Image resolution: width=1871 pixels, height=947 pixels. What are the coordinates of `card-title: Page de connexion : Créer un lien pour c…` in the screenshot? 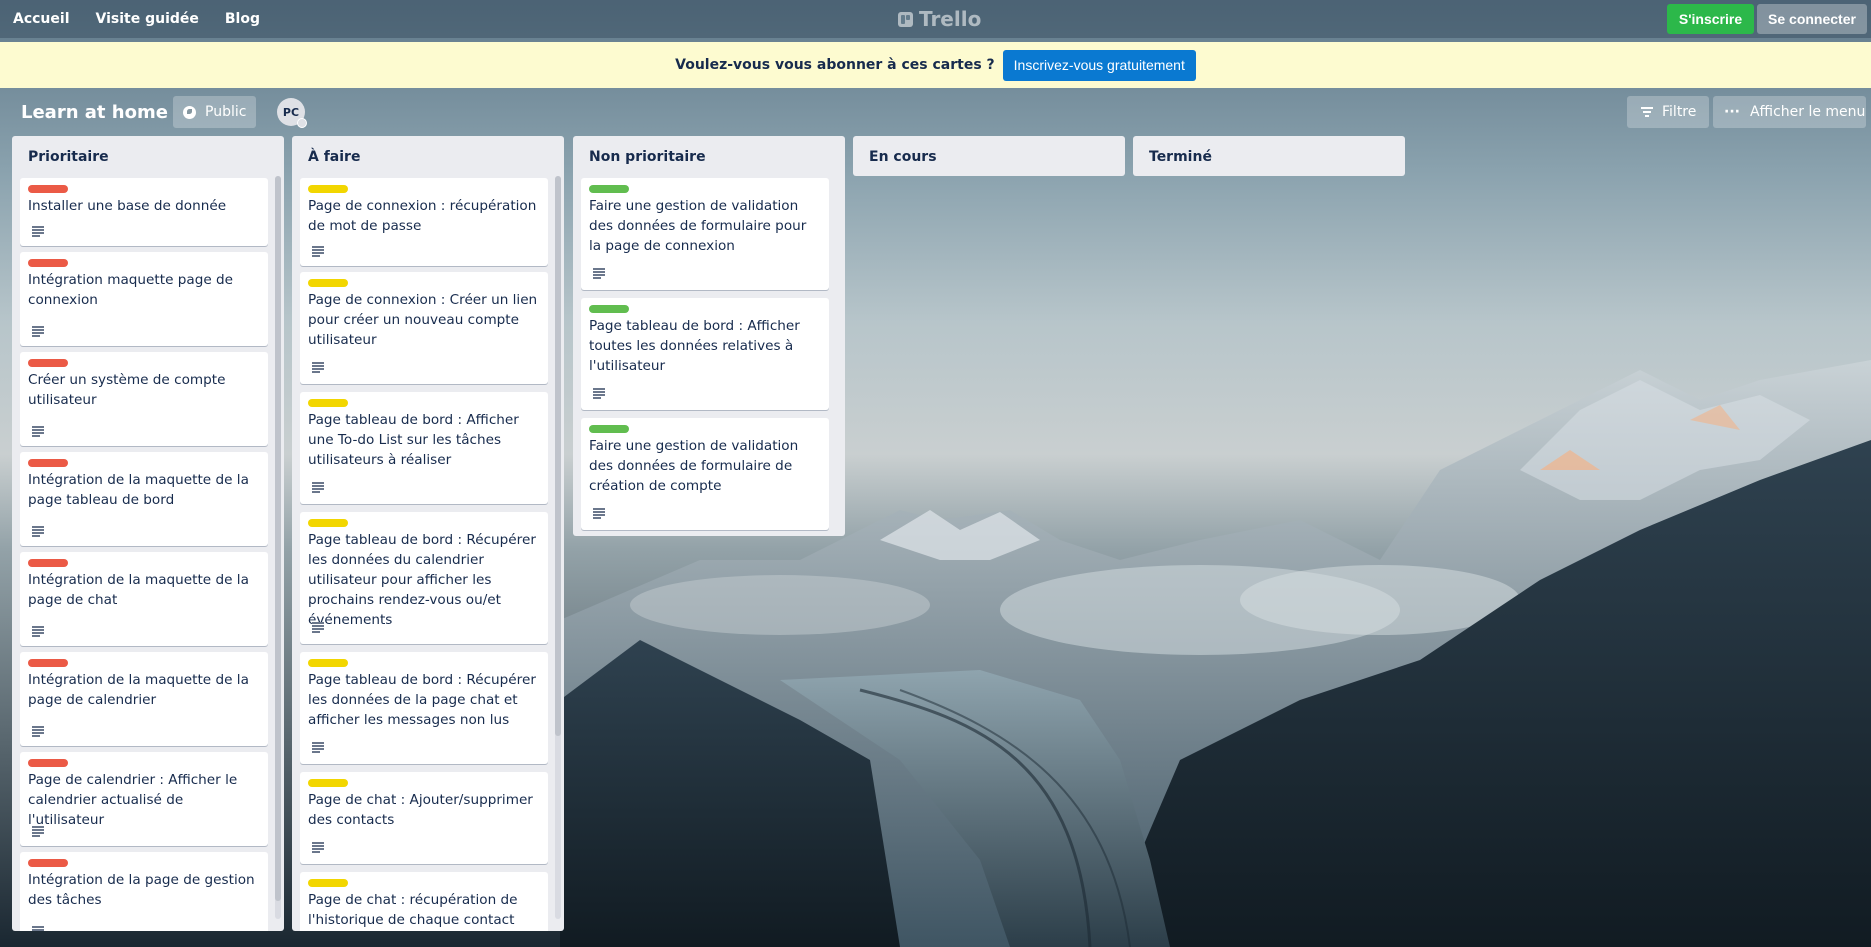 It's located at (423, 320).